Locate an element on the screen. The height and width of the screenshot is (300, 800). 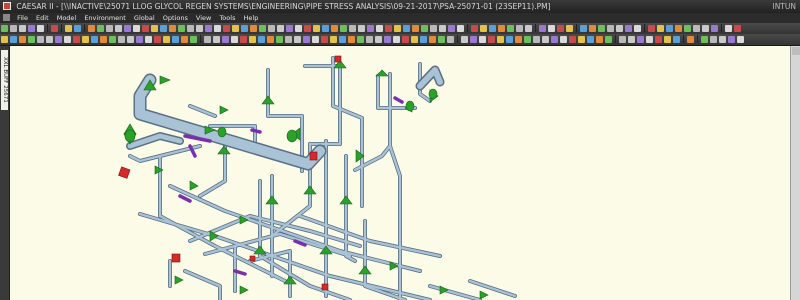
menu-global: Global is located at coordinates (144, 18).